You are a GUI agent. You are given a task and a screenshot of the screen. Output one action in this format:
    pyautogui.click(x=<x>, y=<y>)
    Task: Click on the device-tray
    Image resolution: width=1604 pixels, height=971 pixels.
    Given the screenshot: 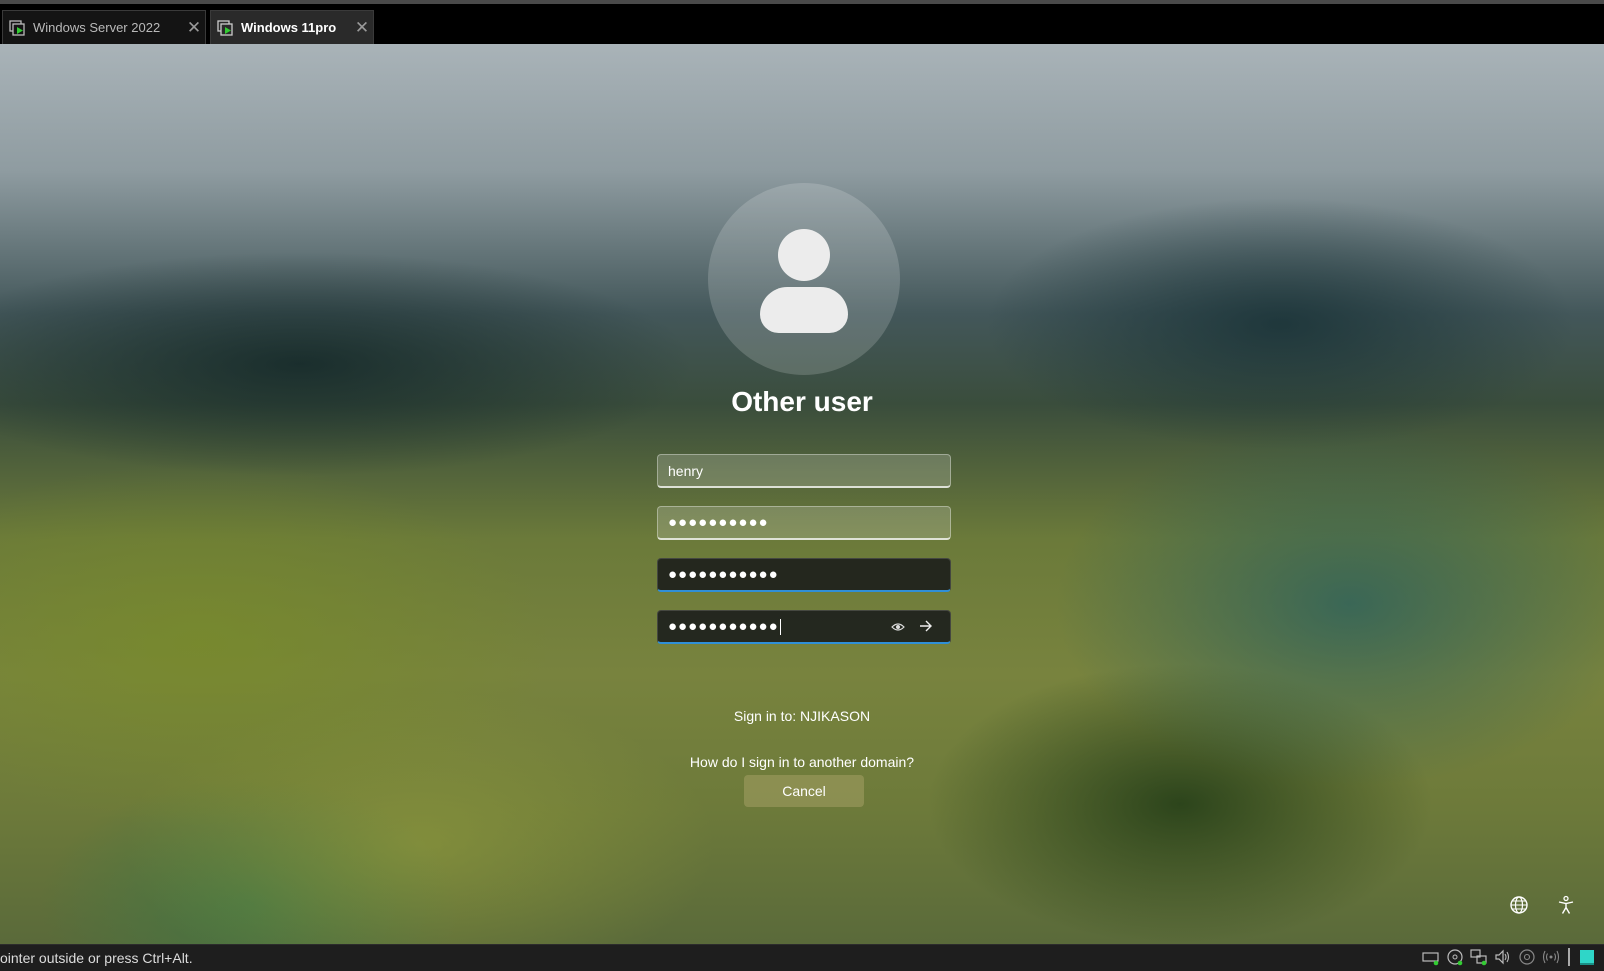 What is the action you would take?
    pyautogui.click(x=1509, y=957)
    